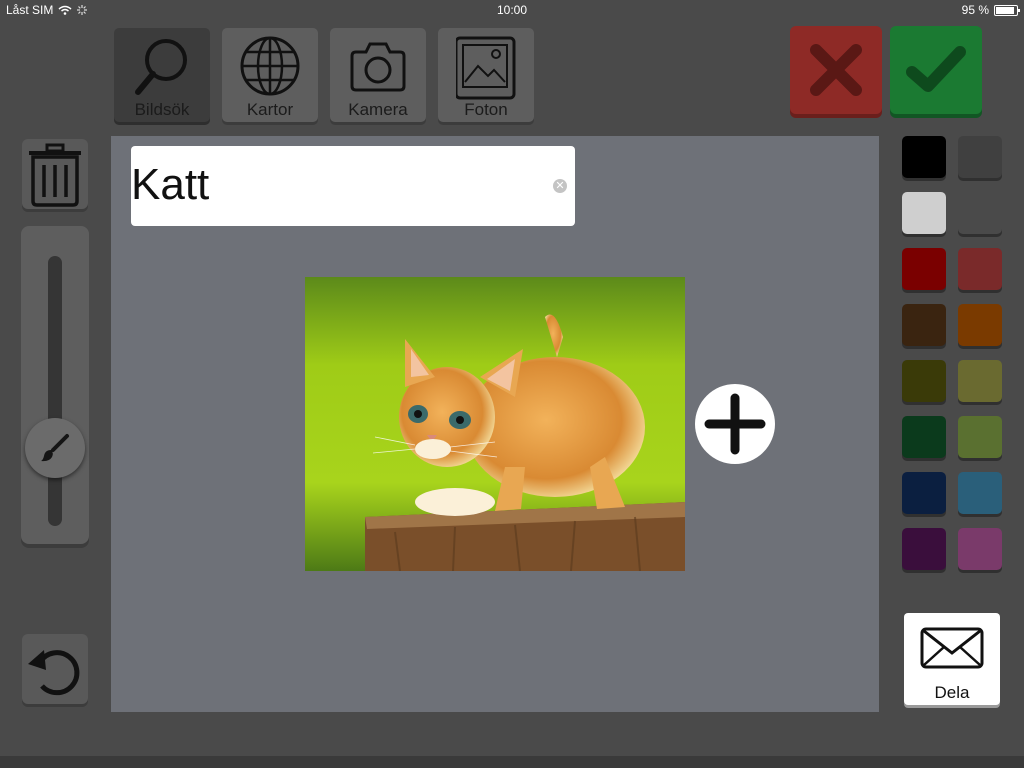  I want to click on battery-status: 95 %, so click(990, 10).